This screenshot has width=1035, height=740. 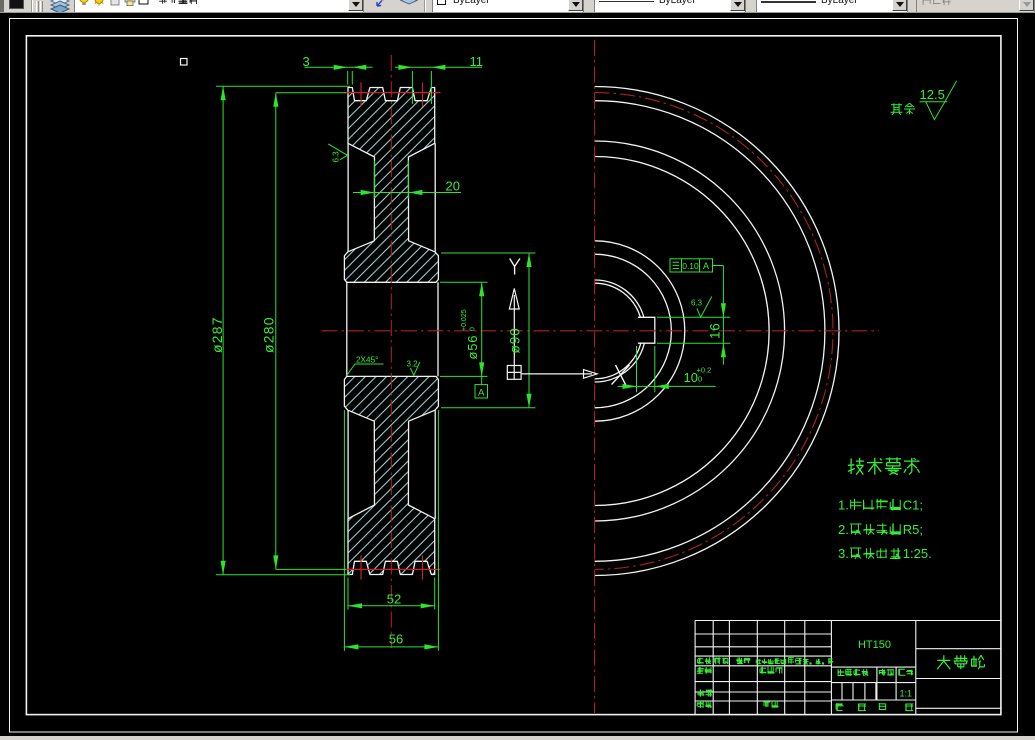 I want to click on linetype-dropdown: ByLayer, so click(x=670, y=6).